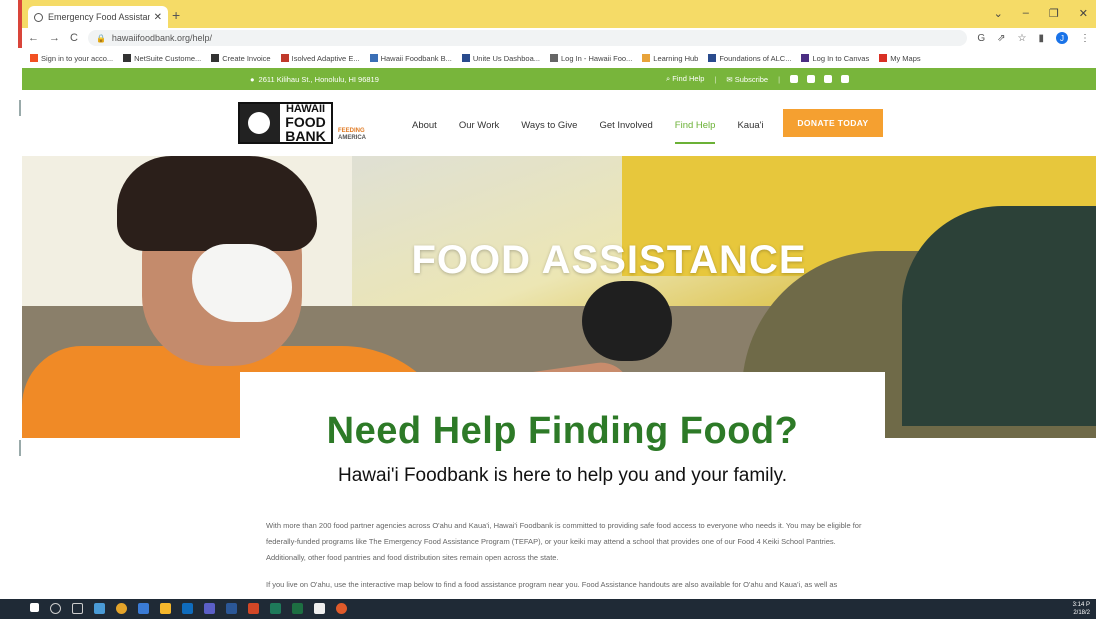 This screenshot has height=619, width=1096. Describe the element at coordinates (1085, 38) in the screenshot. I see `menu-icon: ⋮` at that location.